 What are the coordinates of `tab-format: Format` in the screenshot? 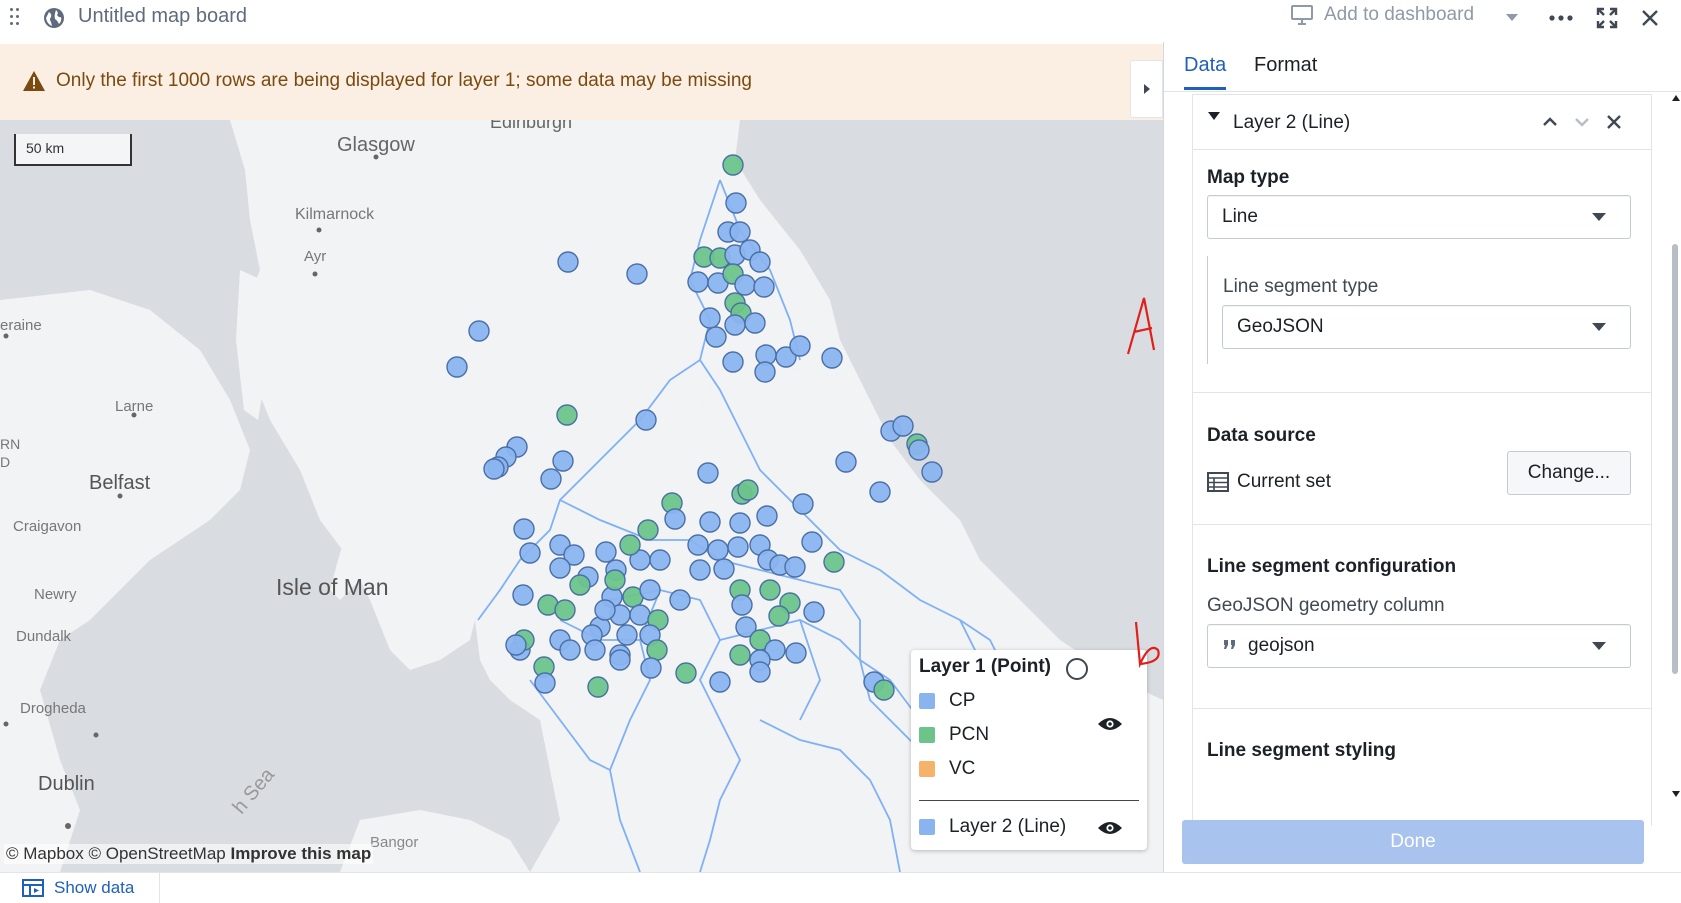 It's located at (1285, 70).